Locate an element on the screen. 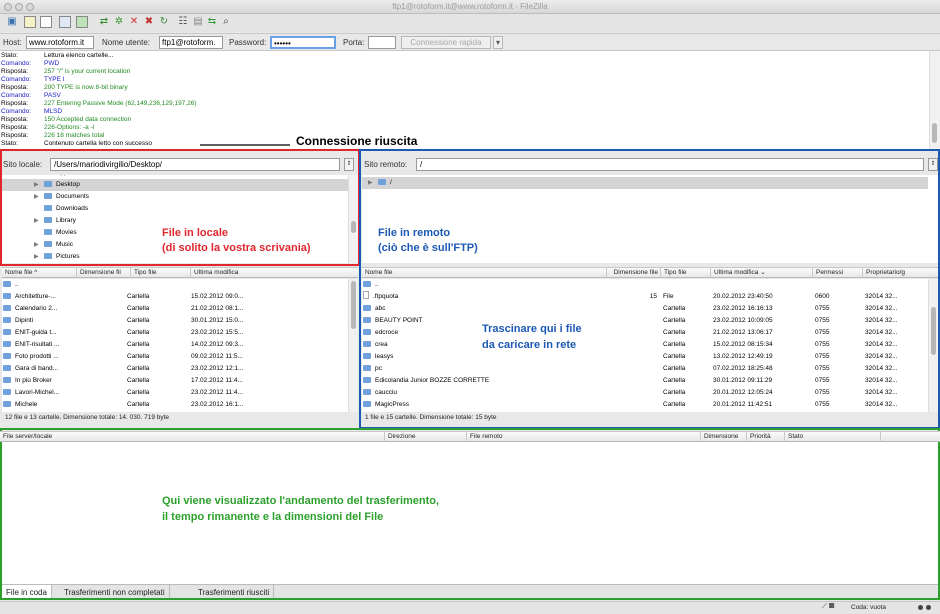  remote-col-owner: Proprietario/g is located at coordinates (900, 273).